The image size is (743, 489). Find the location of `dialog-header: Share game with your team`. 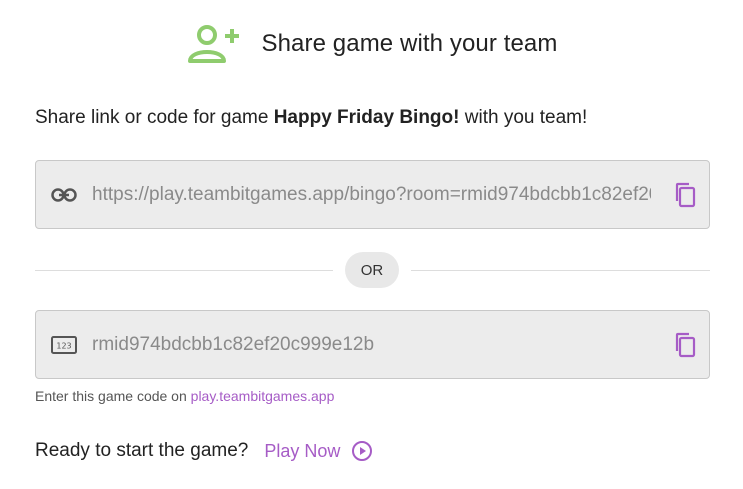

dialog-header: Share game with your team is located at coordinates (371, 44).